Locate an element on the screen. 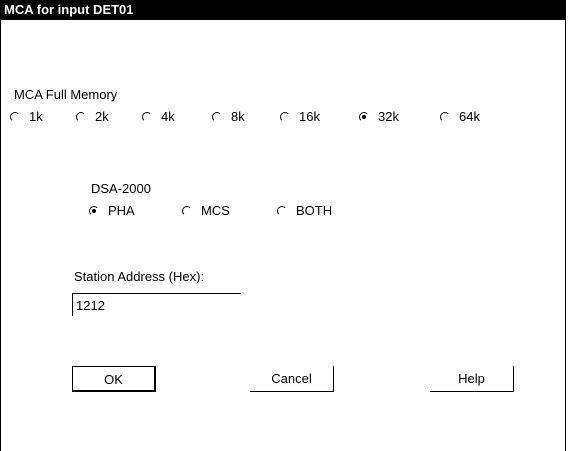 The image size is (572, 451). dialog-title: MCA for input DET01 is located at coordinates (283, 10).